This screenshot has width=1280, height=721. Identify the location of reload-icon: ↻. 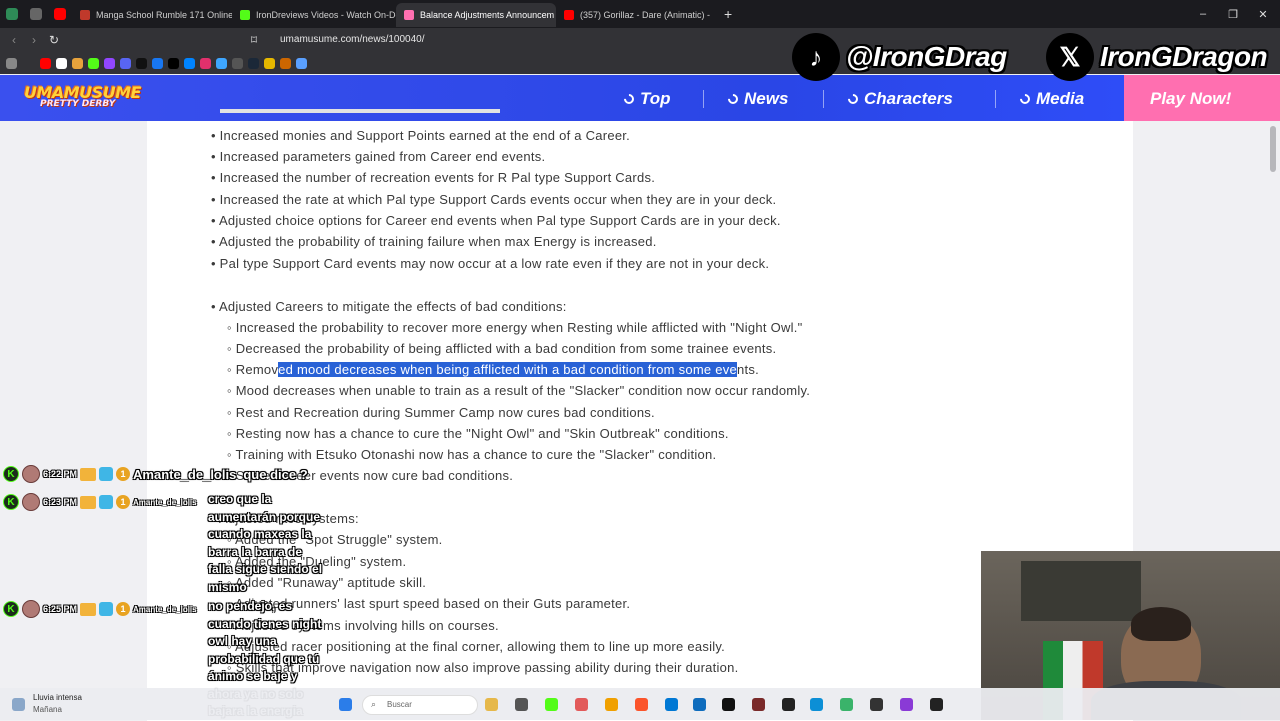
(54, 40).